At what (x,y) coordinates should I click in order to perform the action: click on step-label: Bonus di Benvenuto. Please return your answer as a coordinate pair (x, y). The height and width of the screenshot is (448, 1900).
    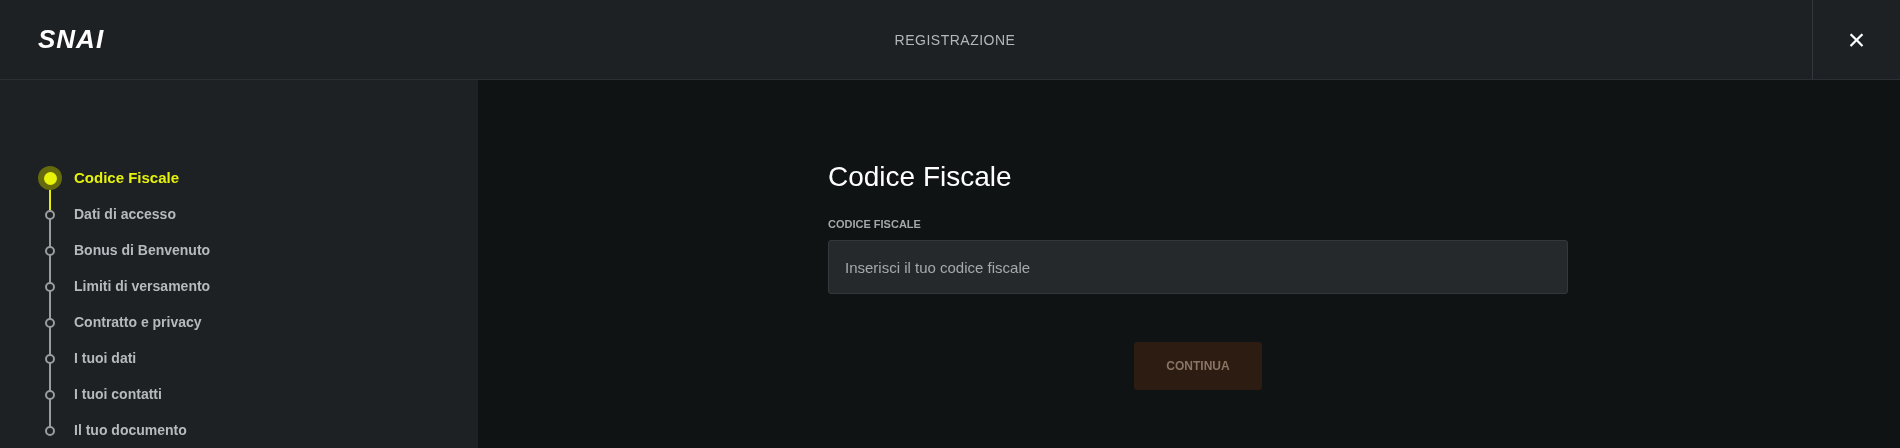
    Looking at the image, I should click on (142, 250).